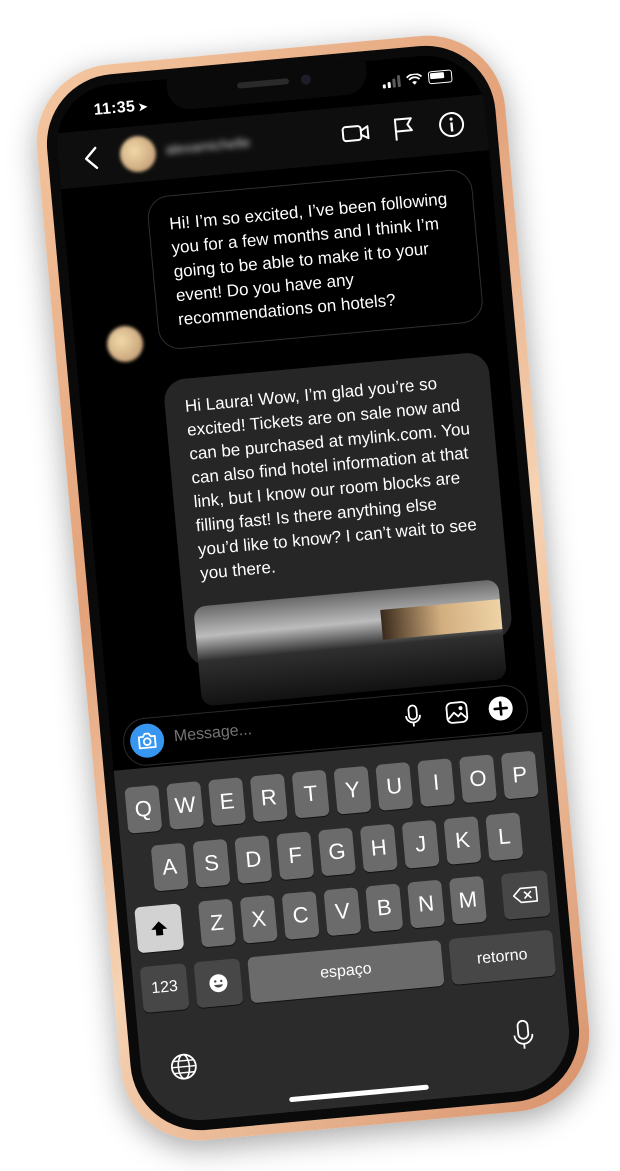 Image resolution: width=620 pixels, height=1171 pixels. What do you see at coordinates (354, 1044) in the screenshot?
I see `keyboard-bottom-bar` at bounding box center [354, 1044].